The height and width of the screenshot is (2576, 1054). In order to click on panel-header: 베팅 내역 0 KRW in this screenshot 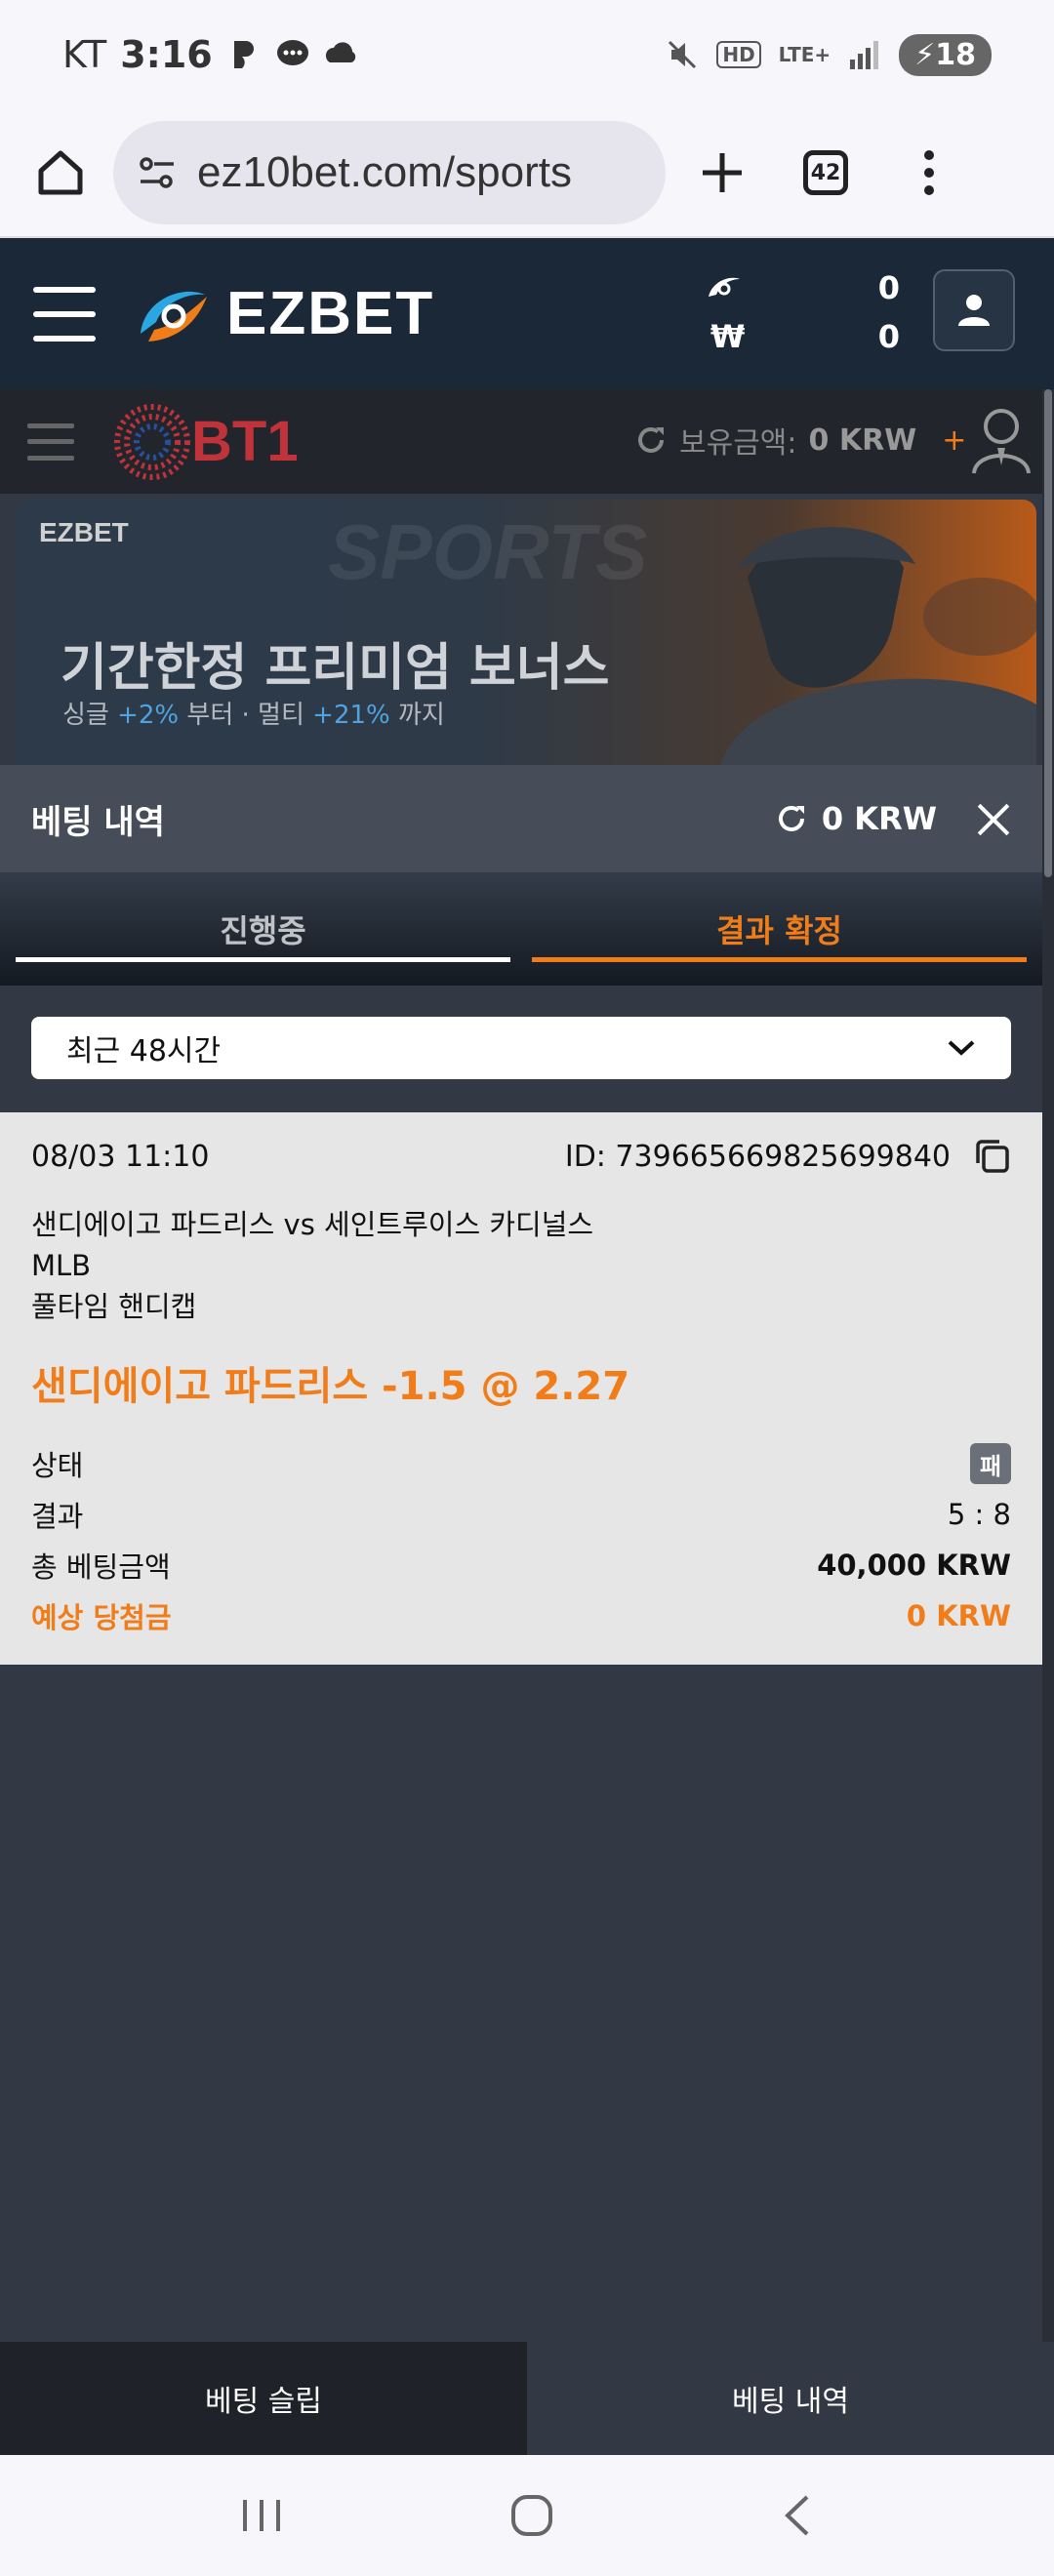, I will do `click(521, 818)`.